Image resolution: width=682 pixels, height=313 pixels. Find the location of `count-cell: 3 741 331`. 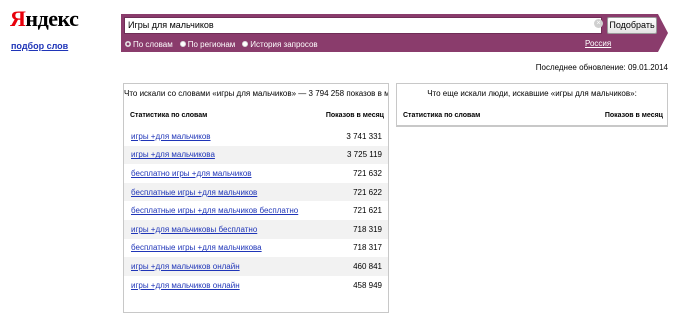

count-cell: 3 741 331 is located at coordinates (364, 136).